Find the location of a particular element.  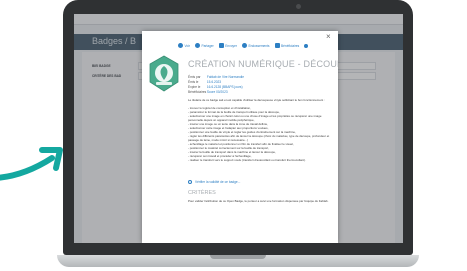

laptop-notch is located at coordinates (238, 257).